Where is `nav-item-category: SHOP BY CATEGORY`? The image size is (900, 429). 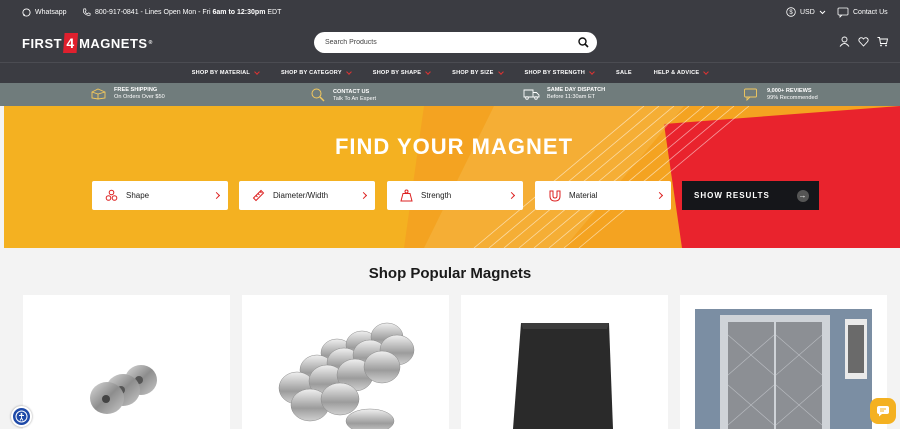 nav-item-category: SHOP BY CATEGORY is located at coordinates (316, 72).